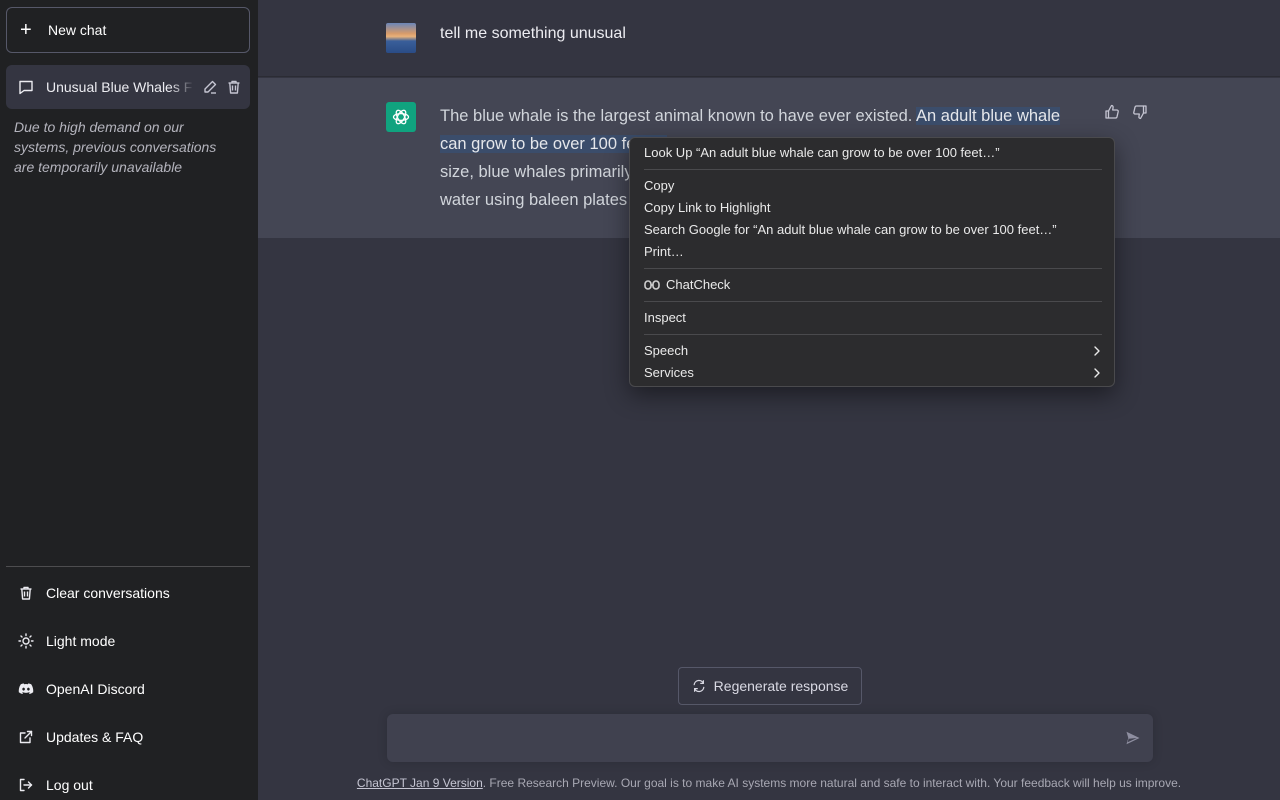  I want to click on feedback-buttons, so click(1126, 112).